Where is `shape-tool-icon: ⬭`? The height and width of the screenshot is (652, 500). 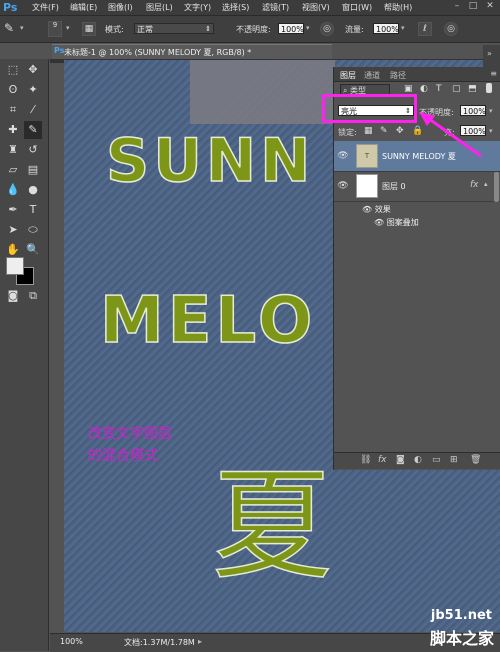 shape-tool-icon: ⬭ is located at coordinates (33, 230).